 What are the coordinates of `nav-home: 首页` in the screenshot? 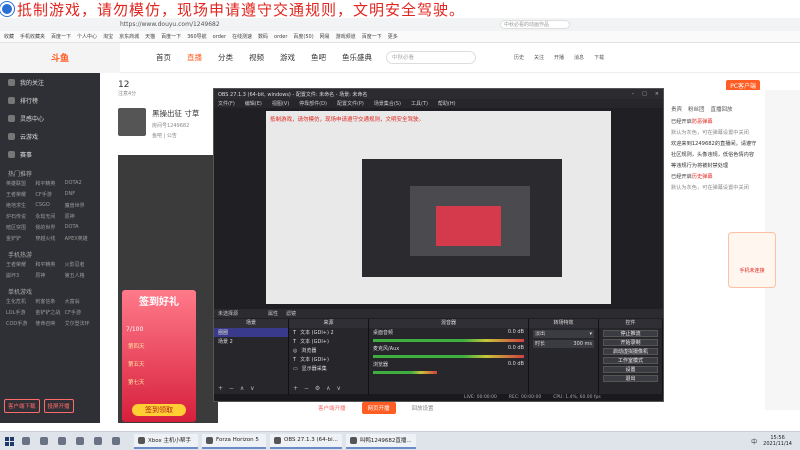 It's located at (163, 57).